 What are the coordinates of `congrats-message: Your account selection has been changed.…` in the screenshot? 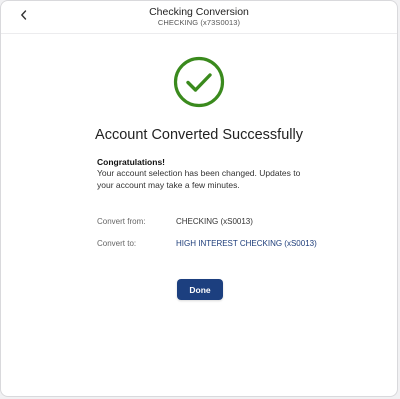 It's located at (199, 179).